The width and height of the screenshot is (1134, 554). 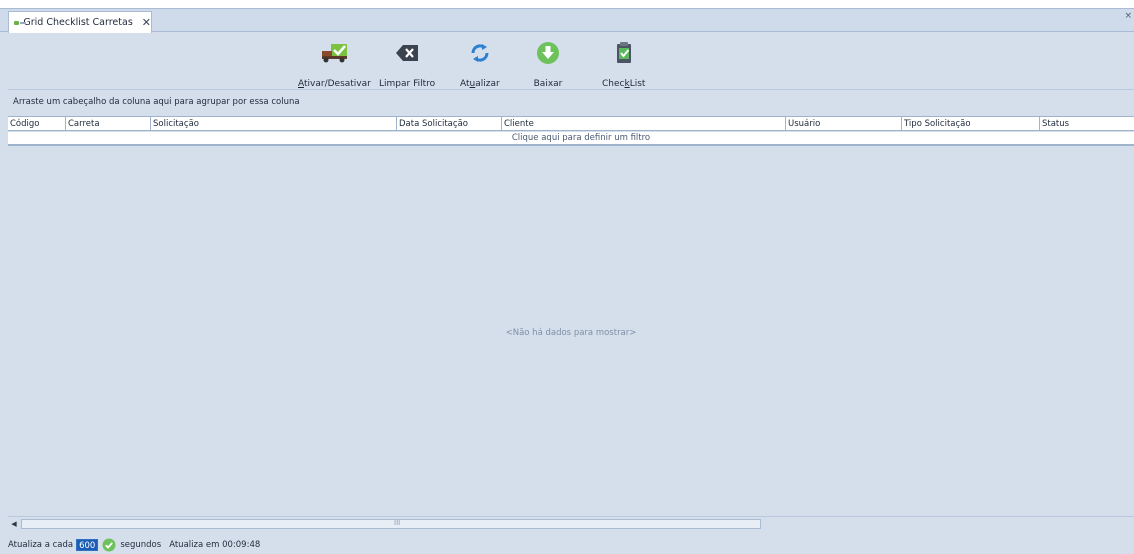 I want to click on download-button: Baixar, so click(x=548, y=64).